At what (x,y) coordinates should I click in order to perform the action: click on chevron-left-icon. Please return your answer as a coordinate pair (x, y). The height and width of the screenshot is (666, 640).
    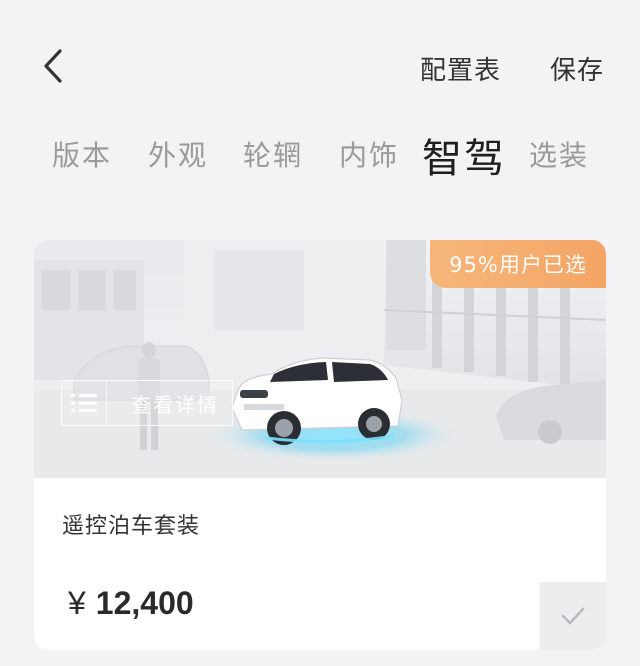
    Looking at the image, I should click on (53, 66).